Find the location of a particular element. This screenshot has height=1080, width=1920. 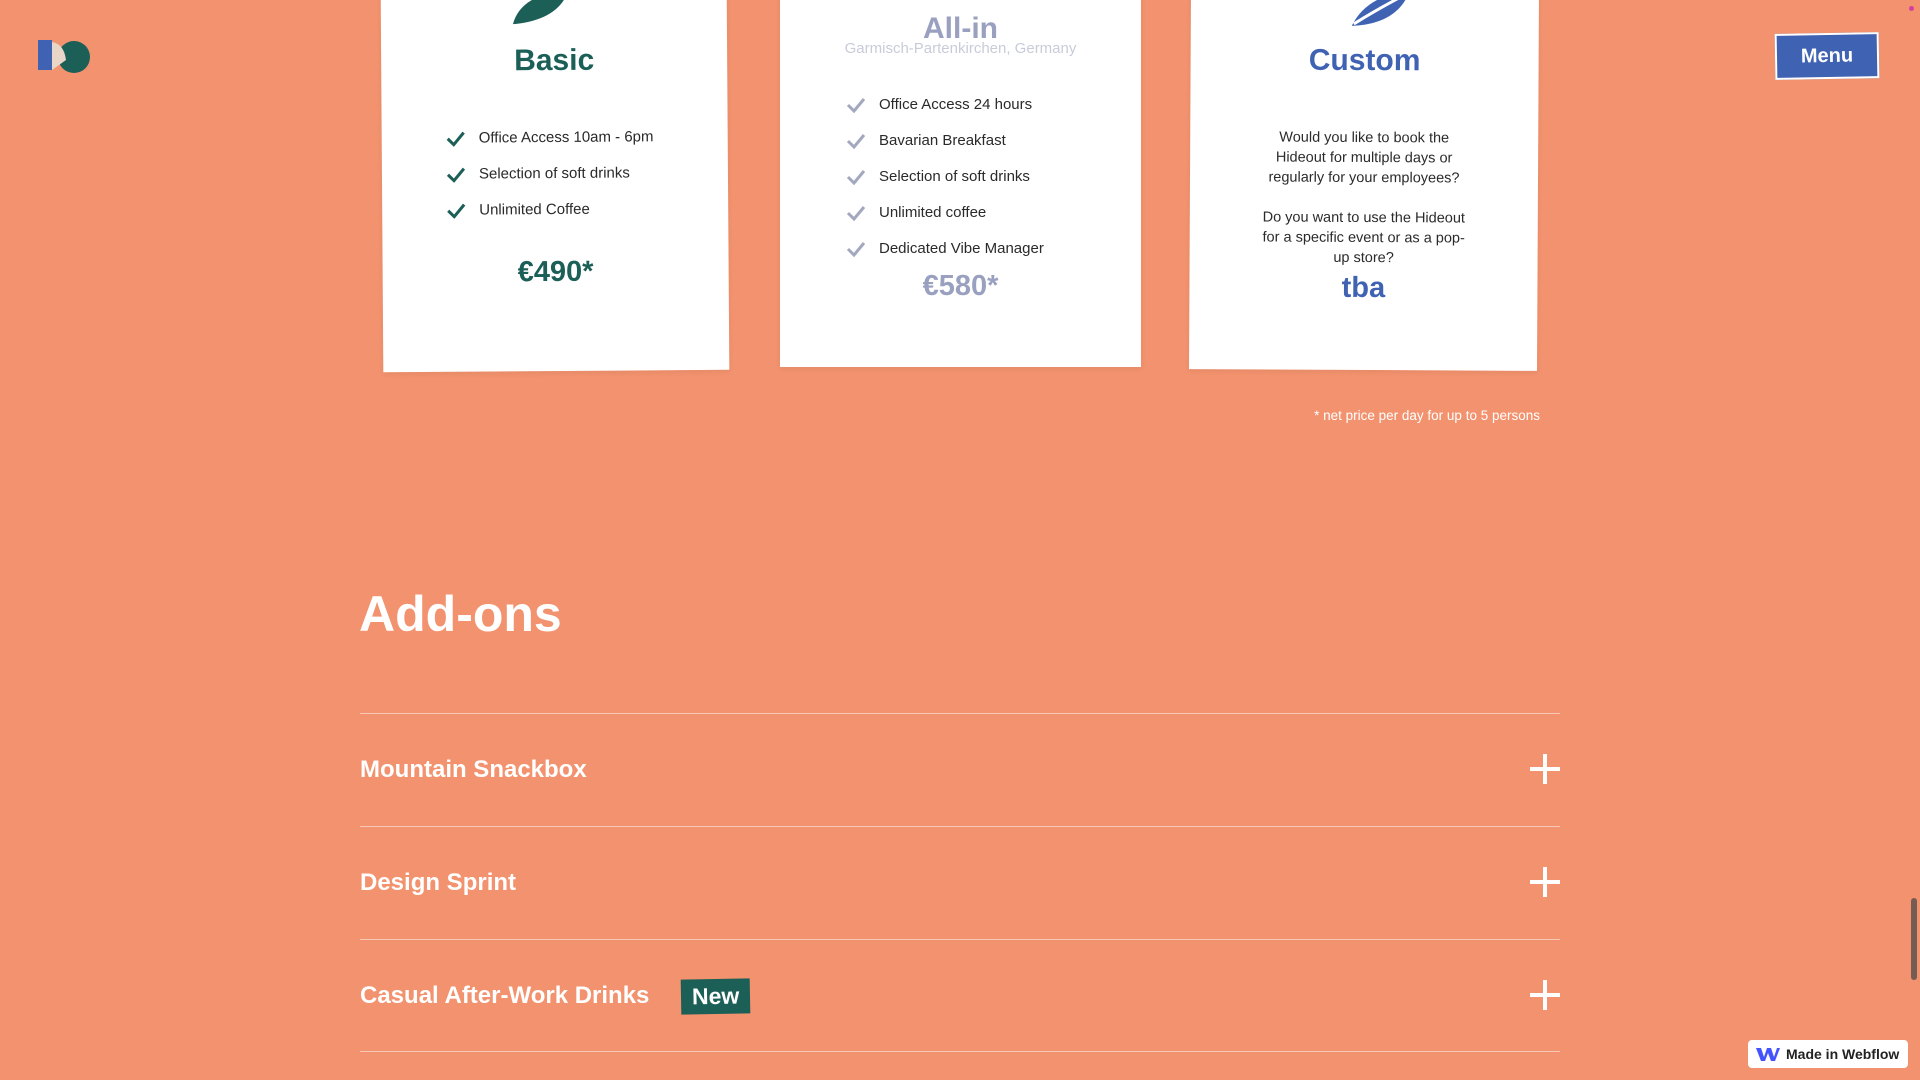

price: tba is located at coordinates (1363, 288).